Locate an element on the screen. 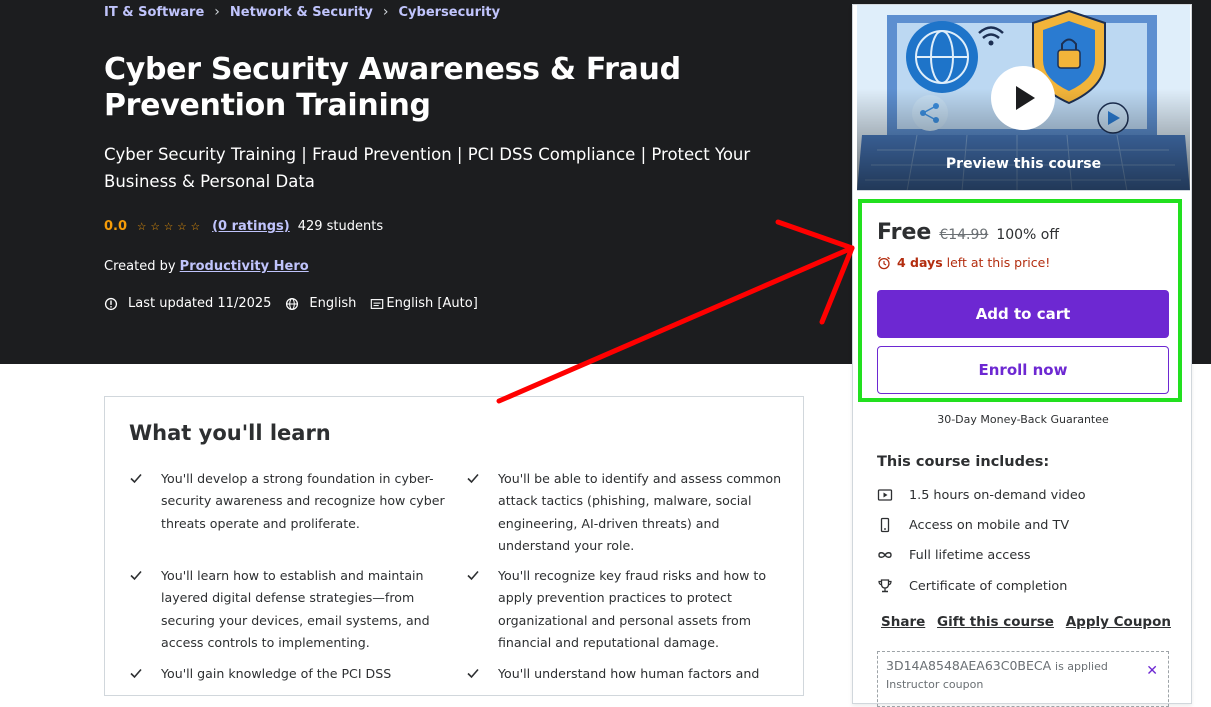 Image resolution: width=1211 pixels, height=707 pixels. coupon-status: is applied is located at coordinates (1081, 666).